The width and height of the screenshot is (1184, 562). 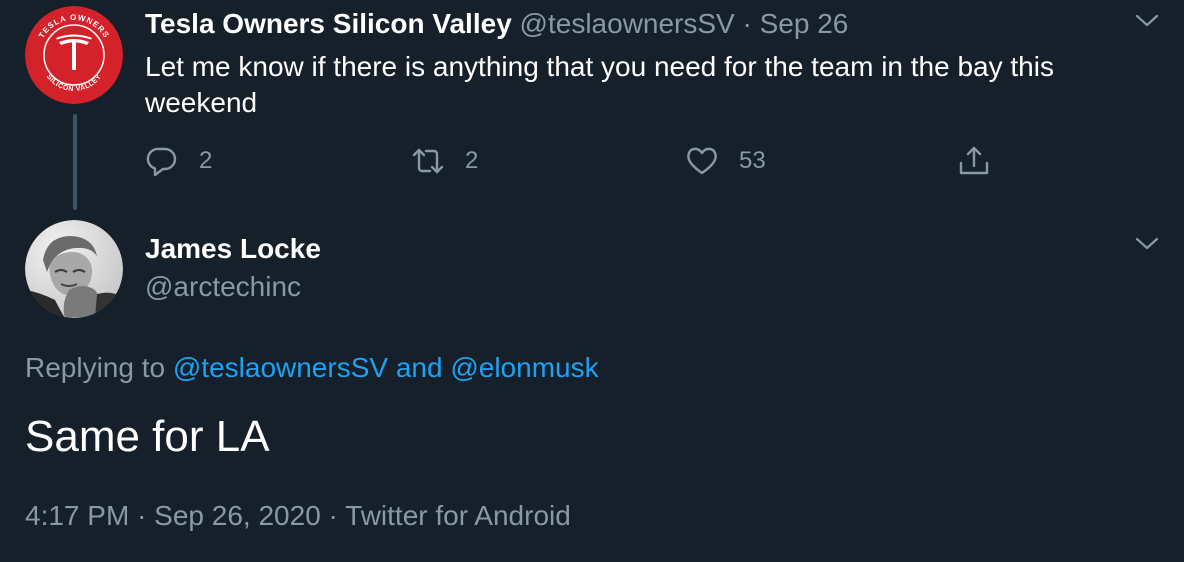 I want to click on tweet-full-date: Sep 26, 2020, so click(x=237, y=515).